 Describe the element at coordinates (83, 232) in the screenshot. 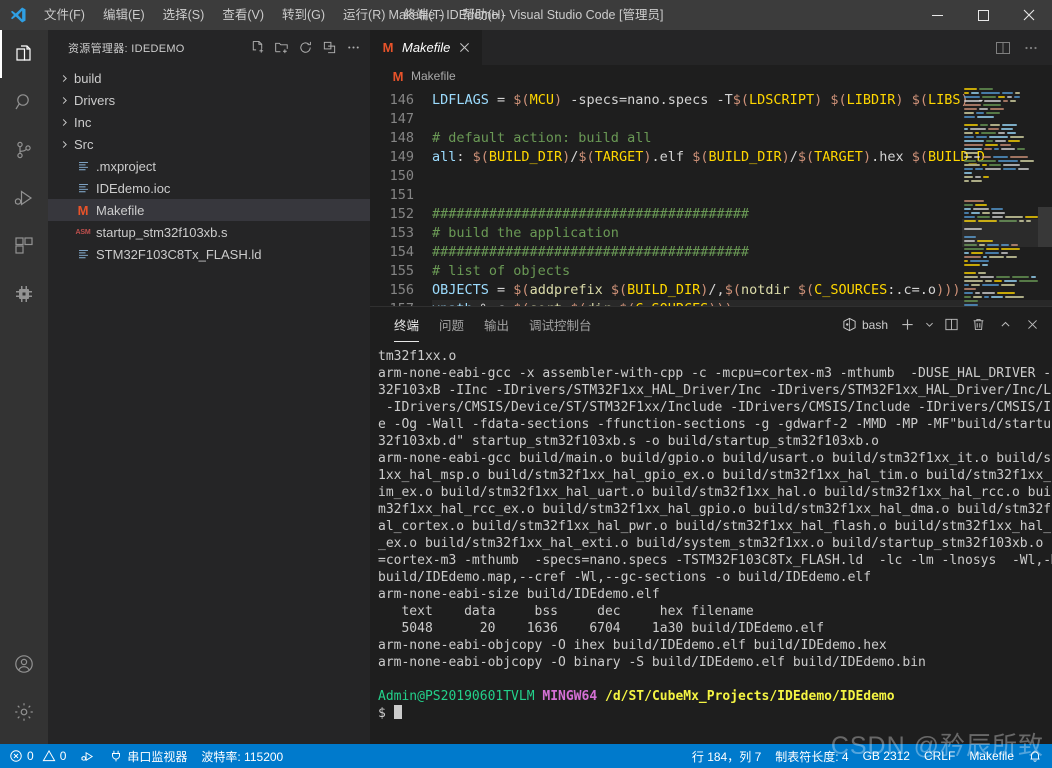

I see `asm-file-icon: ASM` at that location.